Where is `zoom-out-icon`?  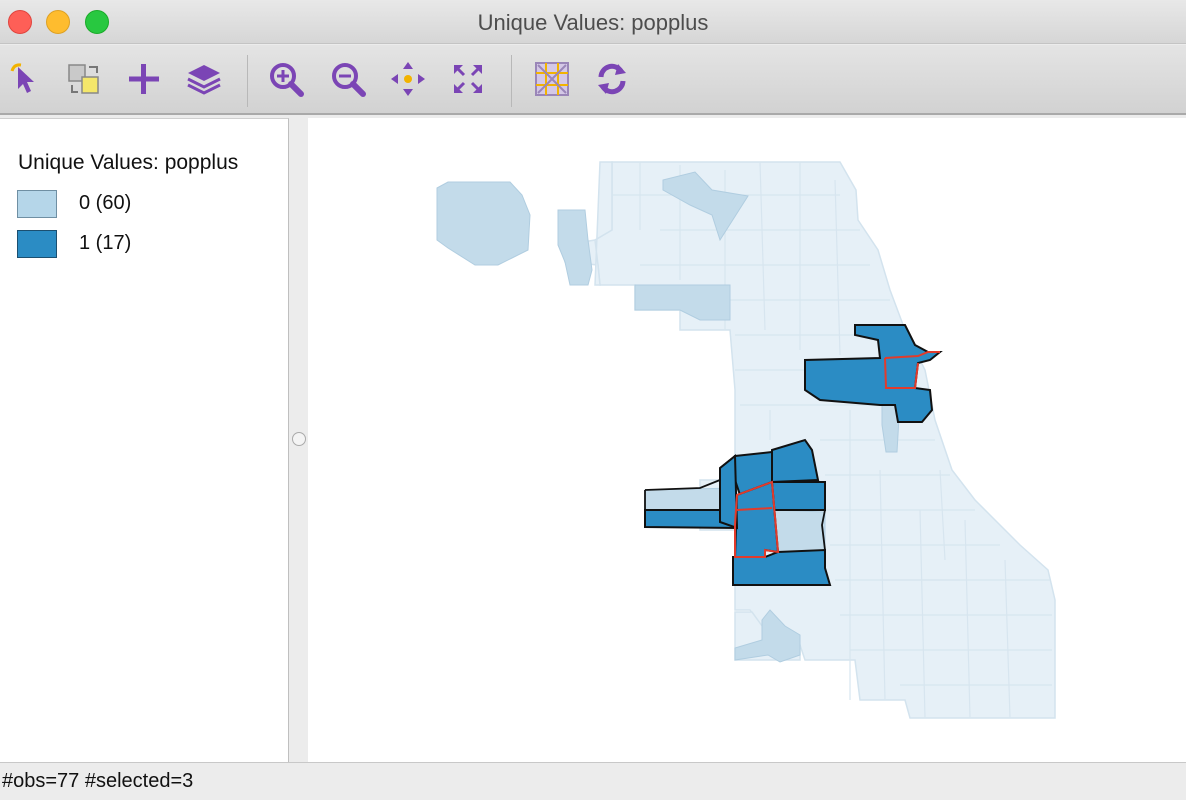 zoom-out-icon is located at coordinates (349, 80).